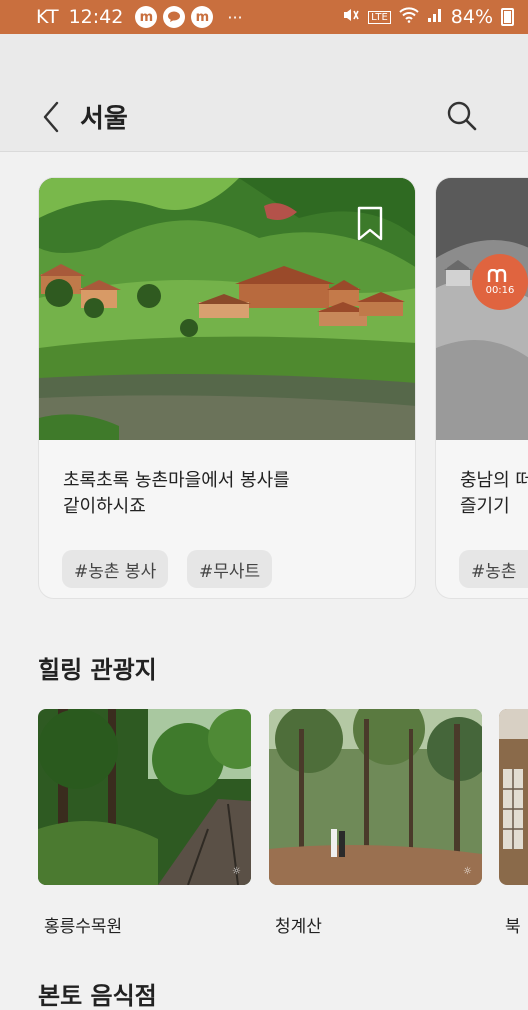 The height and width of the screenshot is (1010, 528). I want to click on place-image-forest-boardwalk: ☼, so click(144, 797).